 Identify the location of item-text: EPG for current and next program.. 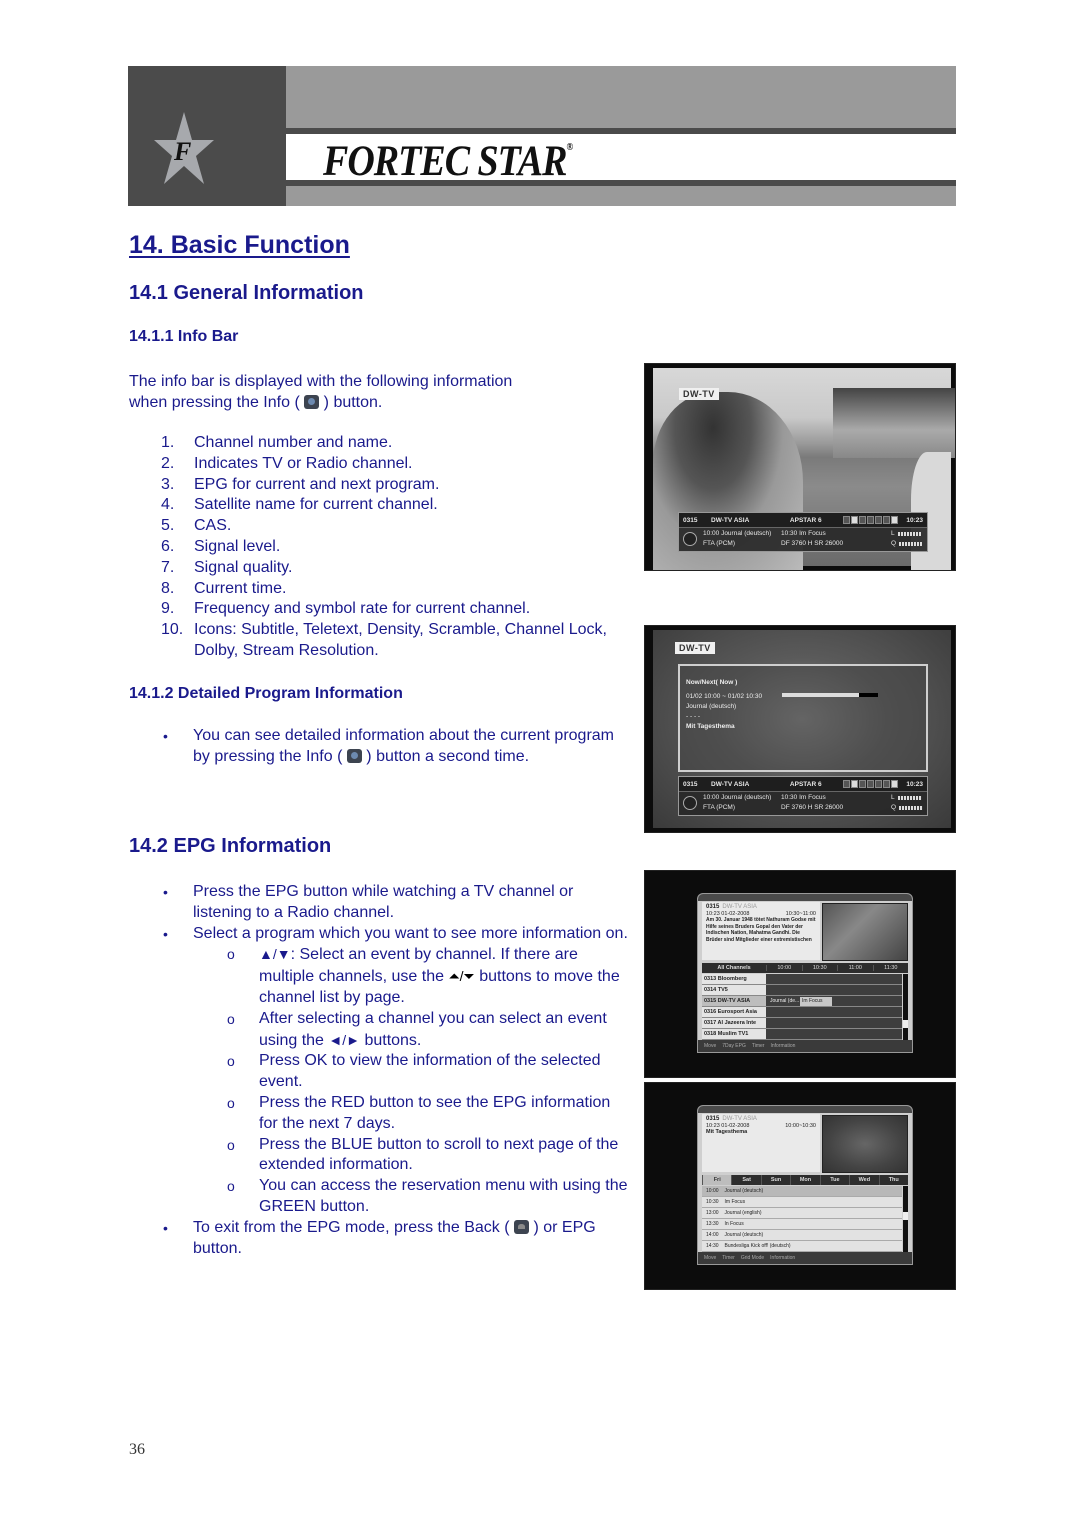
(317, 484).